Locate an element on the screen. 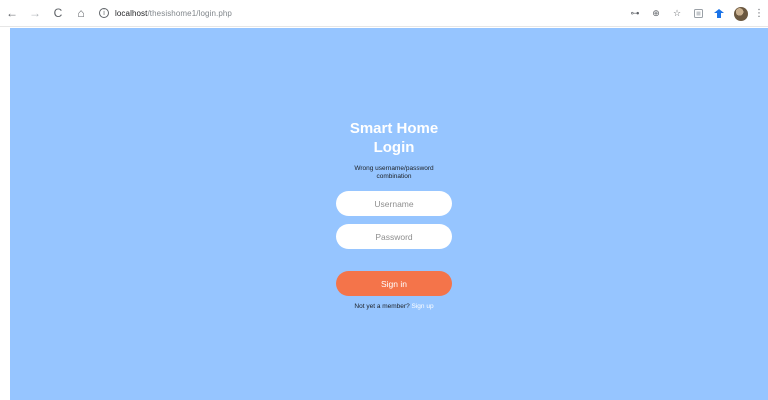  toolbar-actions: ⊶ ⊕ ☆ ⋮ is located at coordinates (692, 13).